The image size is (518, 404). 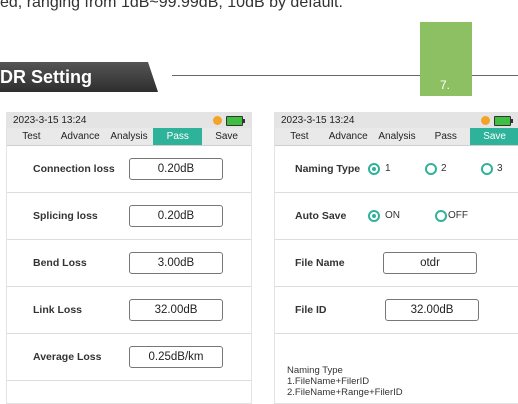 I want to click on auto-save-on-radio, so click(x=374, y=216).